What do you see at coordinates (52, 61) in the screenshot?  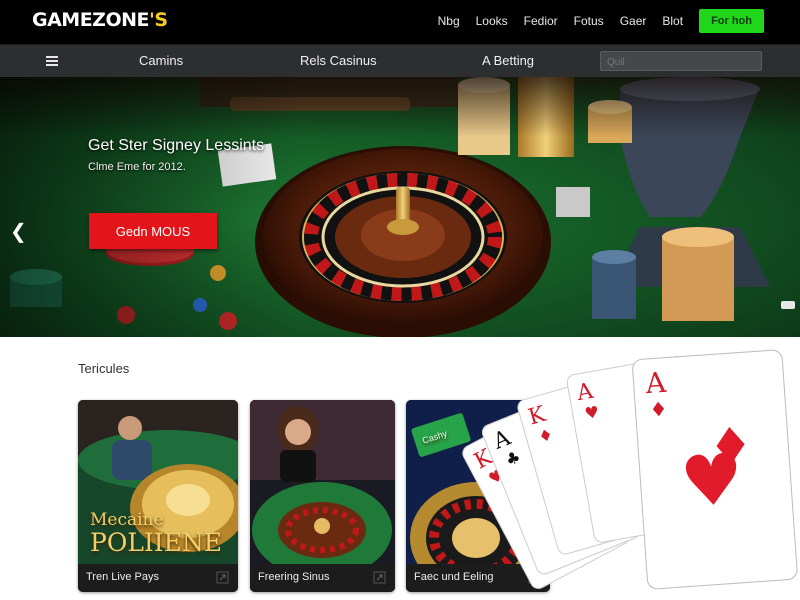 I see `hamburger-icon` at bounding box center [52, 61].